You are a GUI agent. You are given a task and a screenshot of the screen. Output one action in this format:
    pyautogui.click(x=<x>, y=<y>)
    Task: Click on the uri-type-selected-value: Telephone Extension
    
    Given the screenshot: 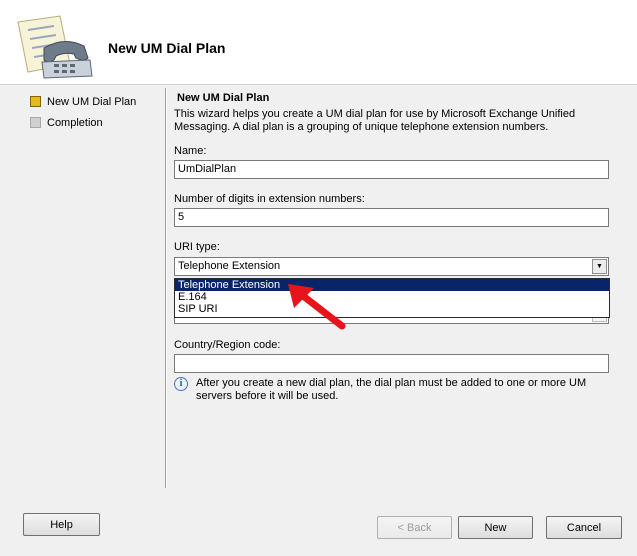 What is the action you would take?
    pyautogui.click(x=229, y=266)
    